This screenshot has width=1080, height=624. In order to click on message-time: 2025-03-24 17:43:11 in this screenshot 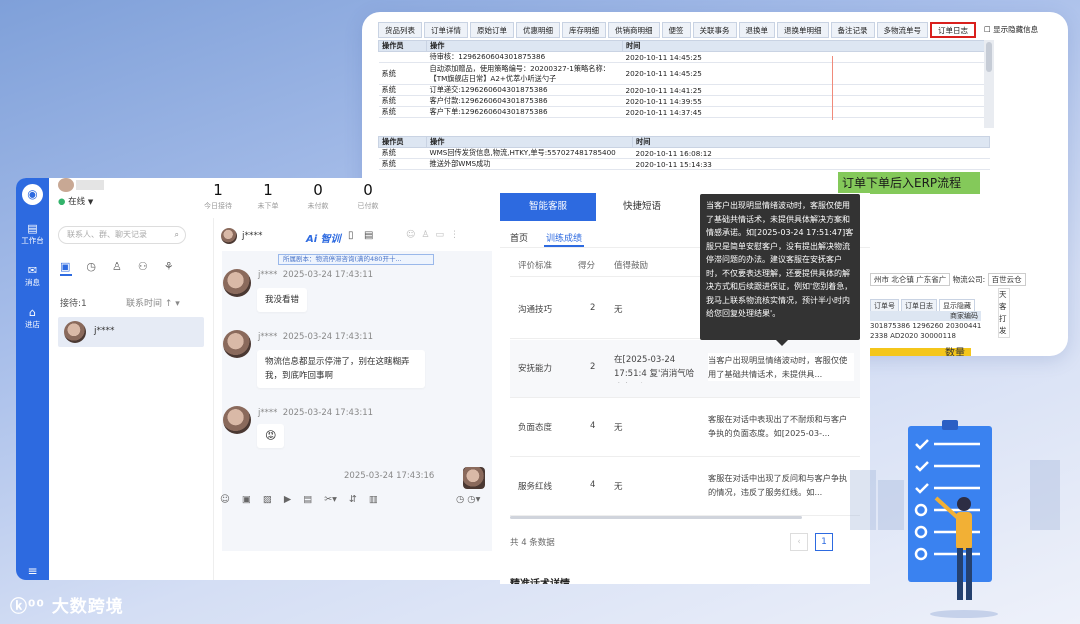, I will do `click(328, 275)`.